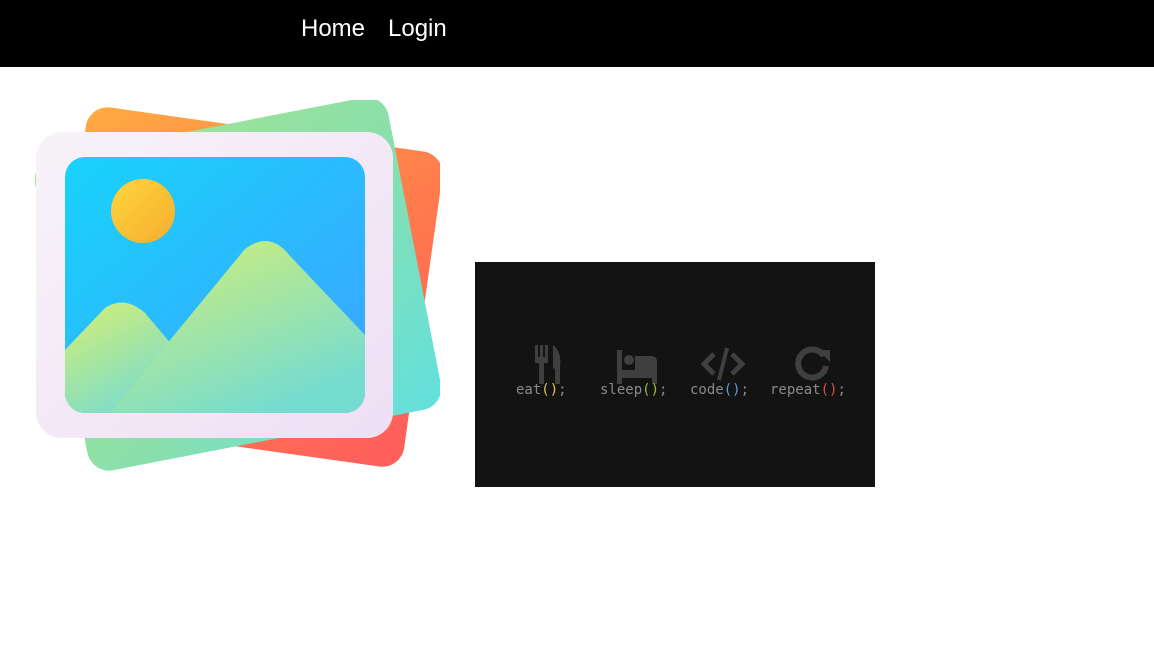 This screenshot has width=1154, height=656. I want to click on banner-item-sleep: sleep();, so click(637, 372).